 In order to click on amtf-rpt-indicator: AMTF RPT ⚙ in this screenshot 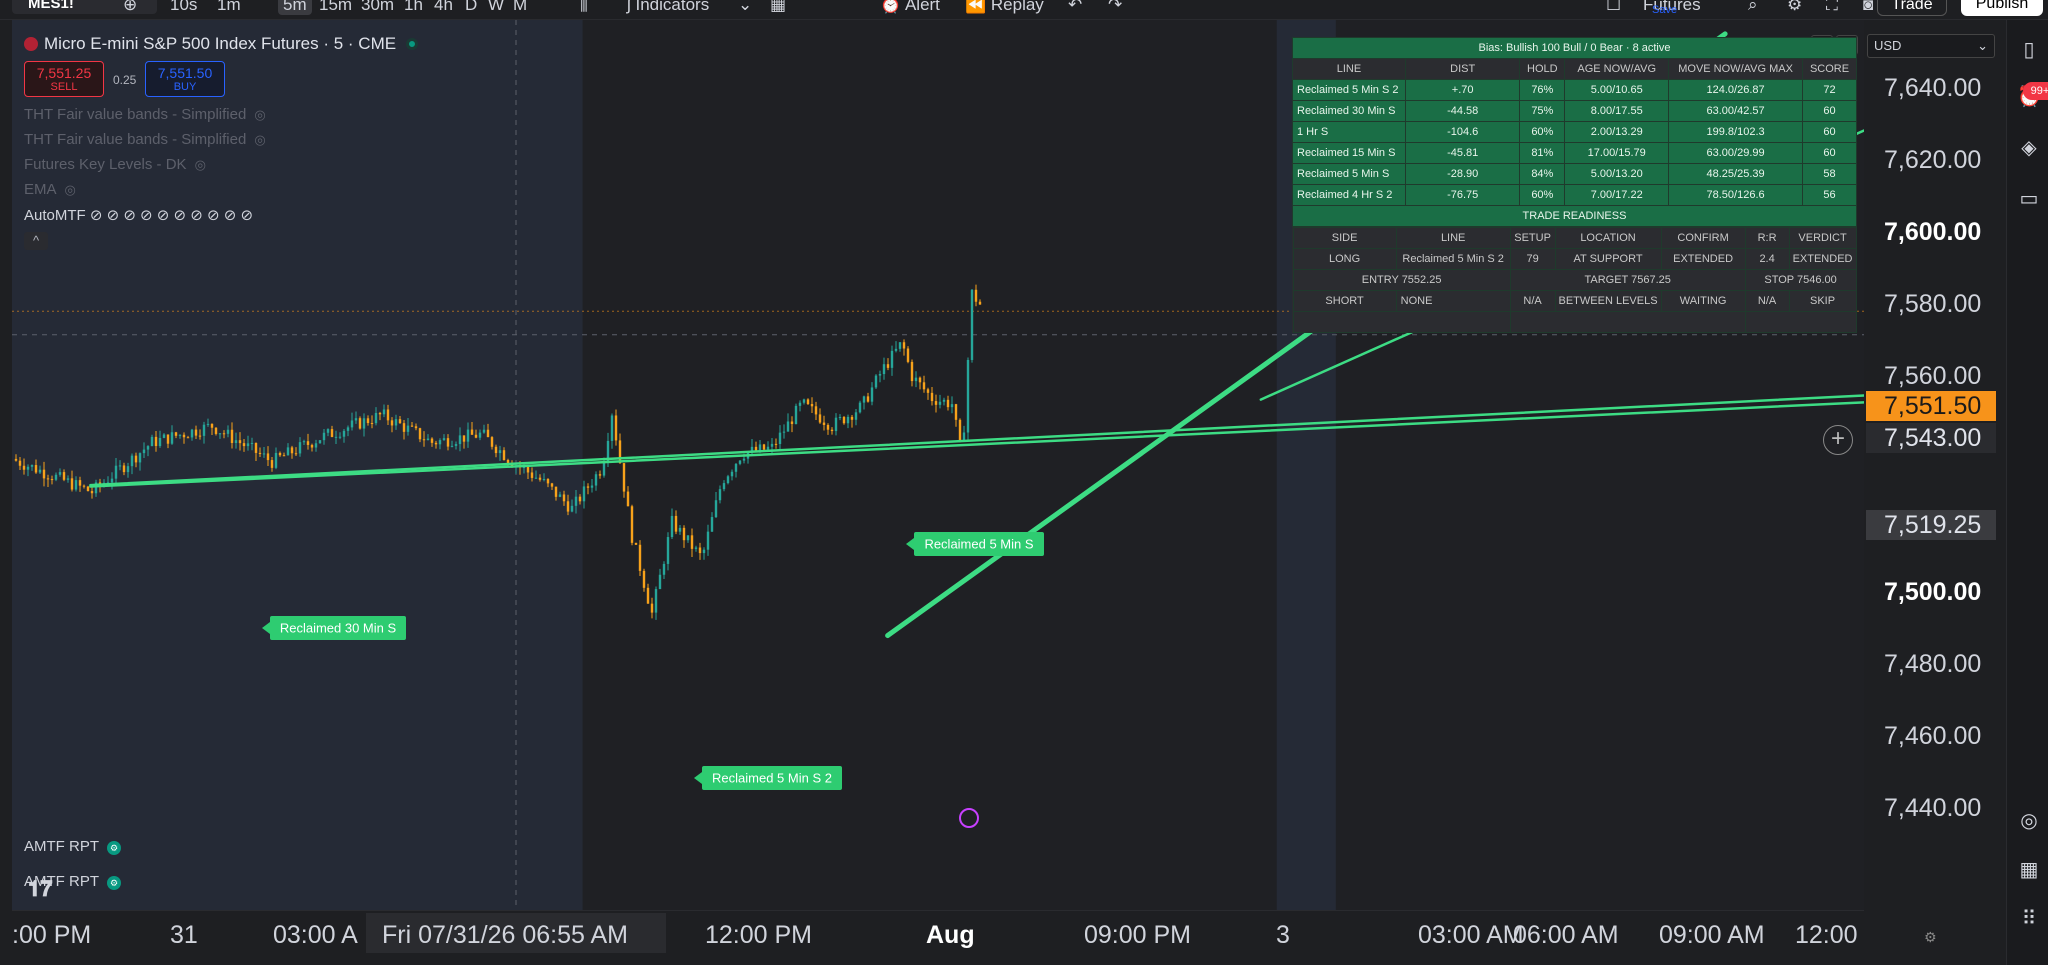, I will do `click(72, 846)`.